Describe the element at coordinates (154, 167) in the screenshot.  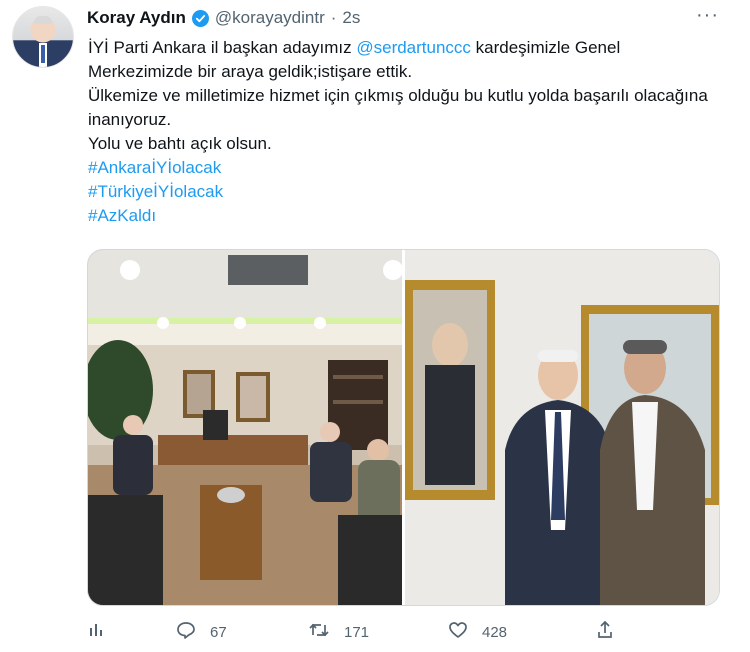
I see `hashtag-link: #AnkaraİYİolacak` at that location.